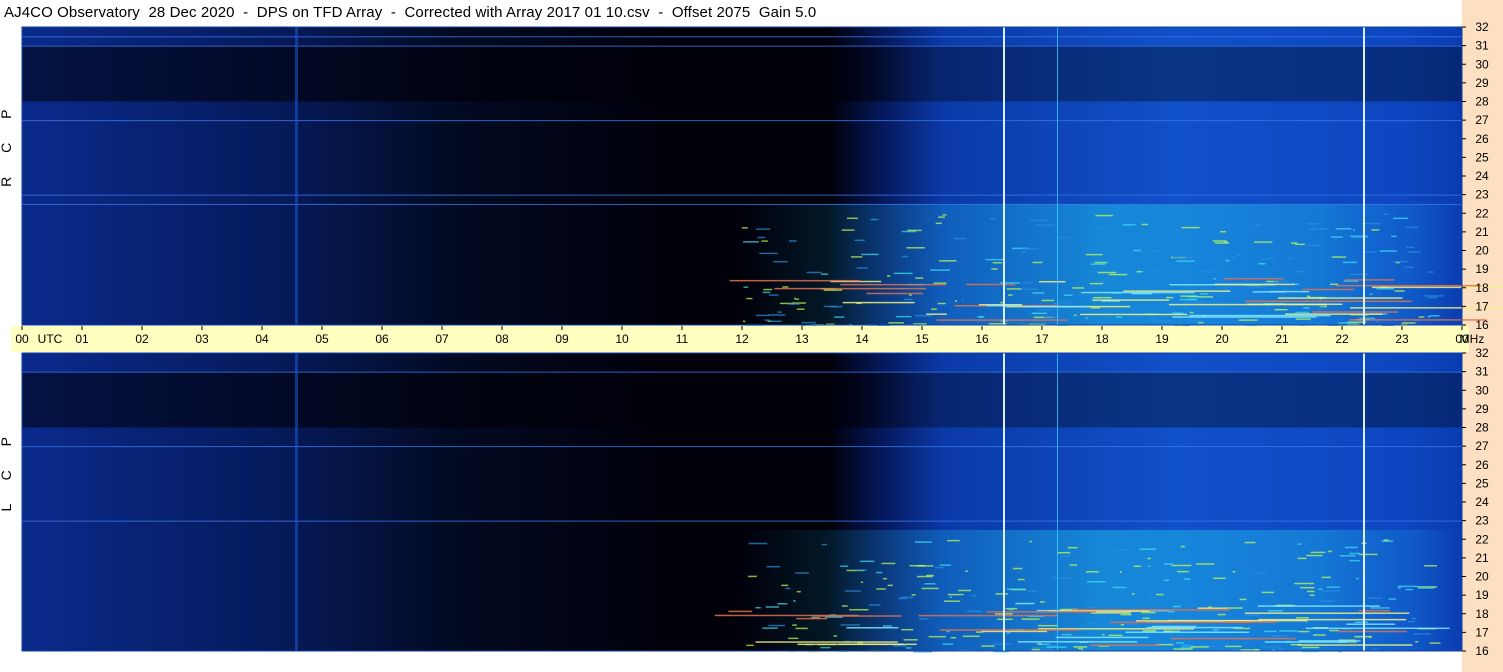 Image resolution: width=1503 pixels, height=672 pixels. Describe the element at coordinates (1222, 339) in the screenshot. I see `x-tick-label: 20` at that location.